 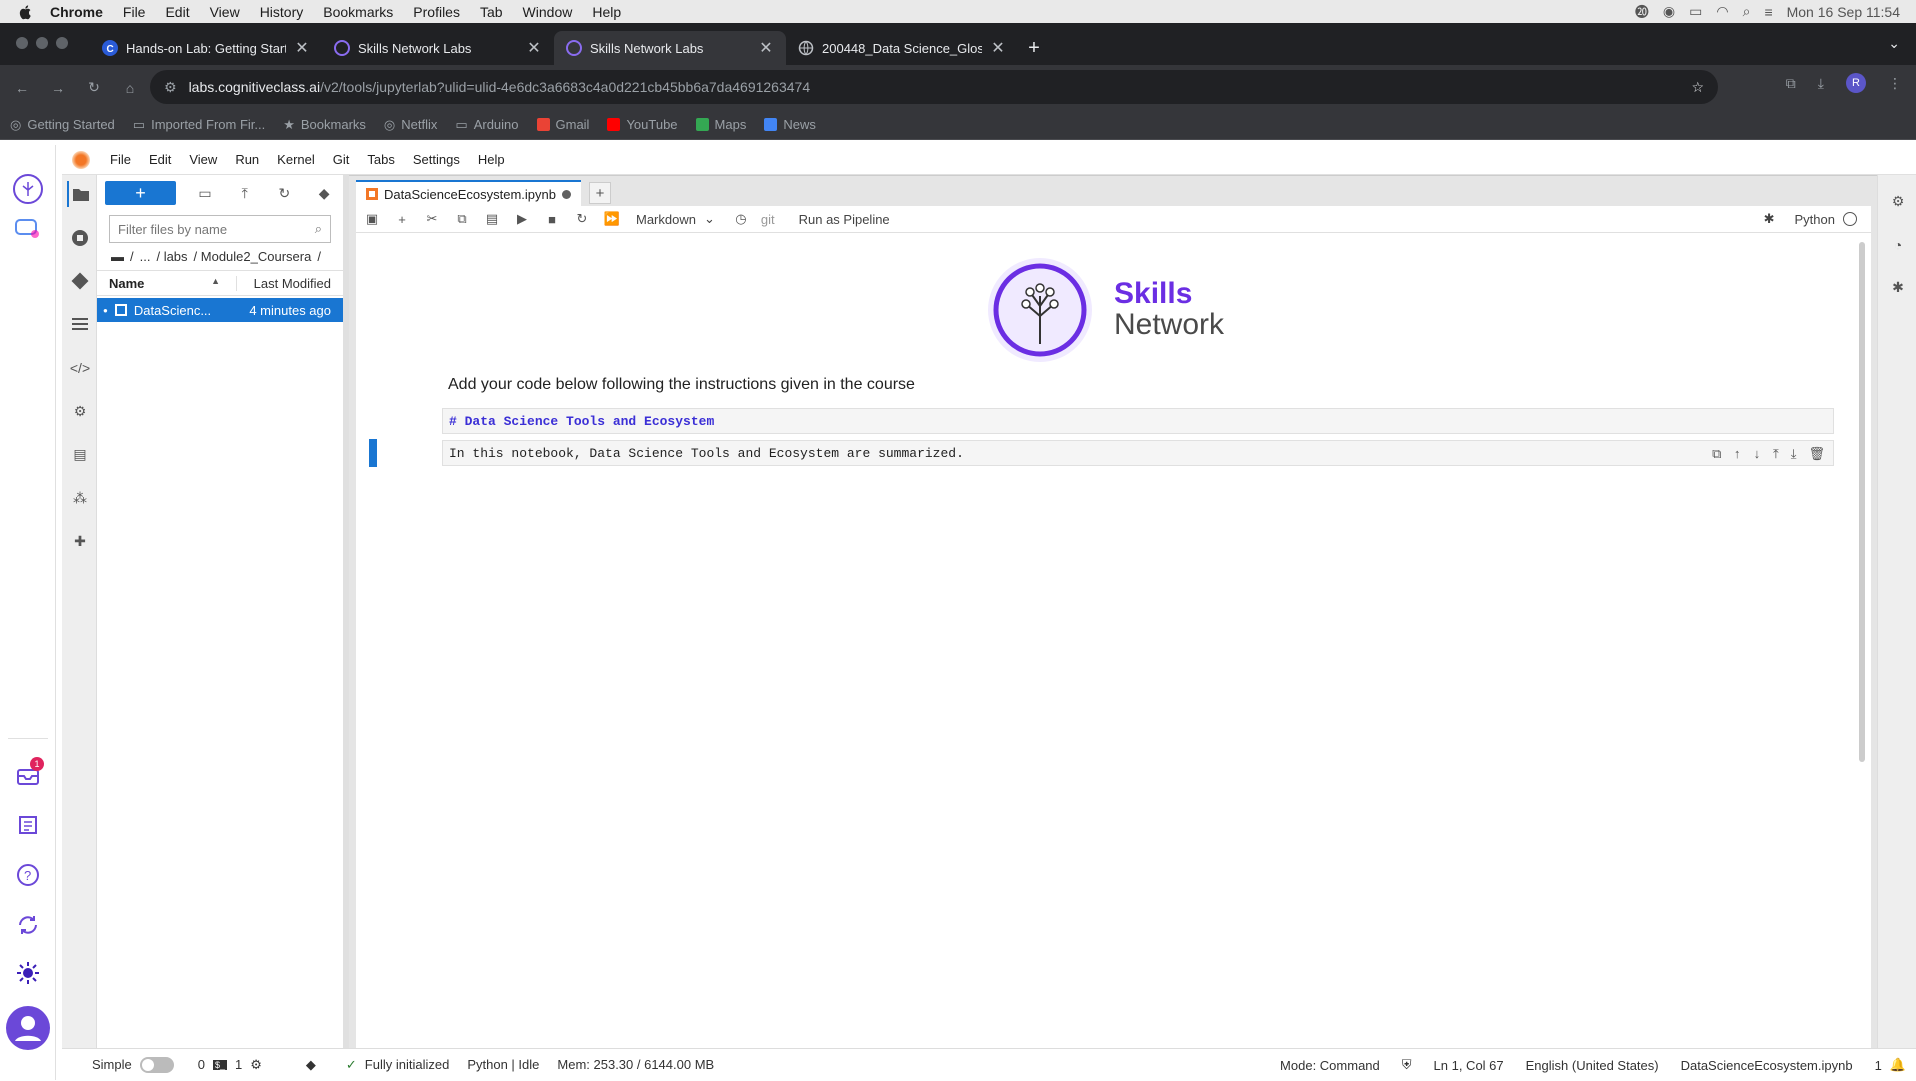 What do you see at coordinates (1034, 48) in the screenshot?
I see `new-tab-button: +` at bounding box center [1034, 48].